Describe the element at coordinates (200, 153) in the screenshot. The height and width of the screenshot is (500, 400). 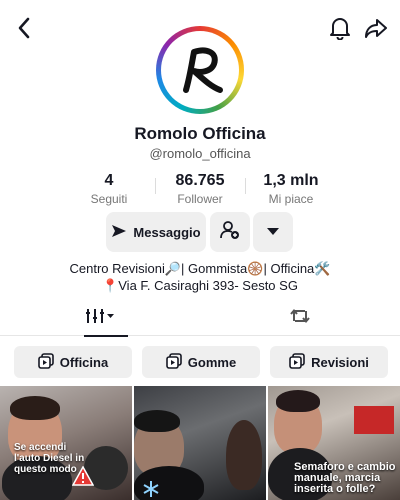
I see `username: @romolo_officina` at that location.